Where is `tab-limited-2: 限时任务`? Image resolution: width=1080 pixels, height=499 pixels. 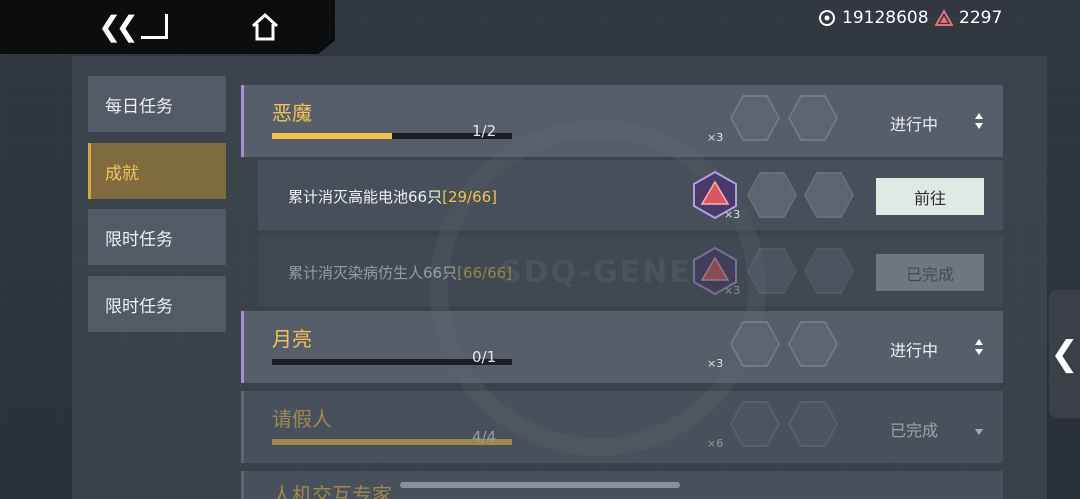
tab-limited-2: 限时任务 is located at coordinates (157, 304).